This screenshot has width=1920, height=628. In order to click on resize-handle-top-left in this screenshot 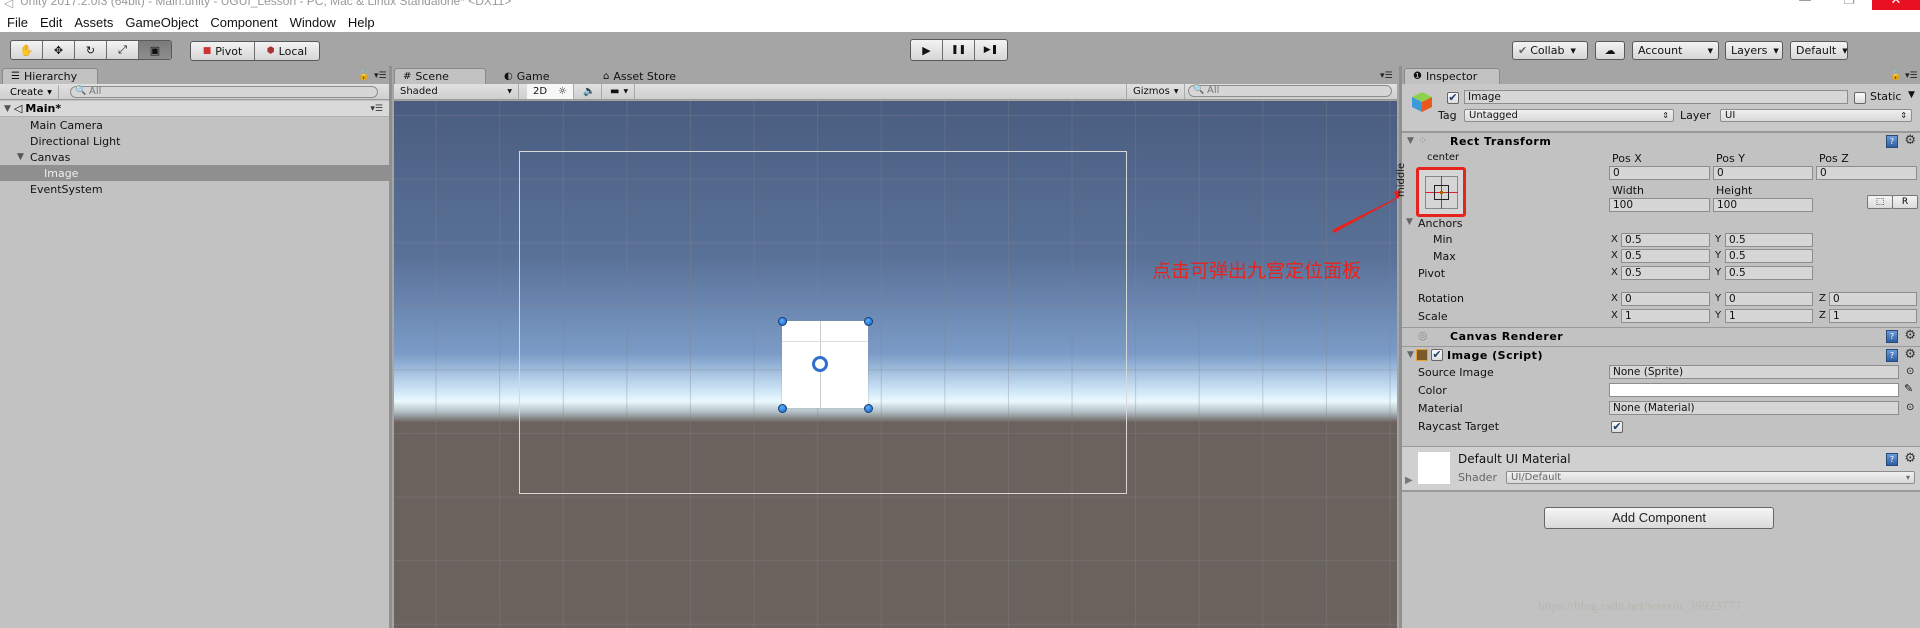, I will do `click(782, 321)`.